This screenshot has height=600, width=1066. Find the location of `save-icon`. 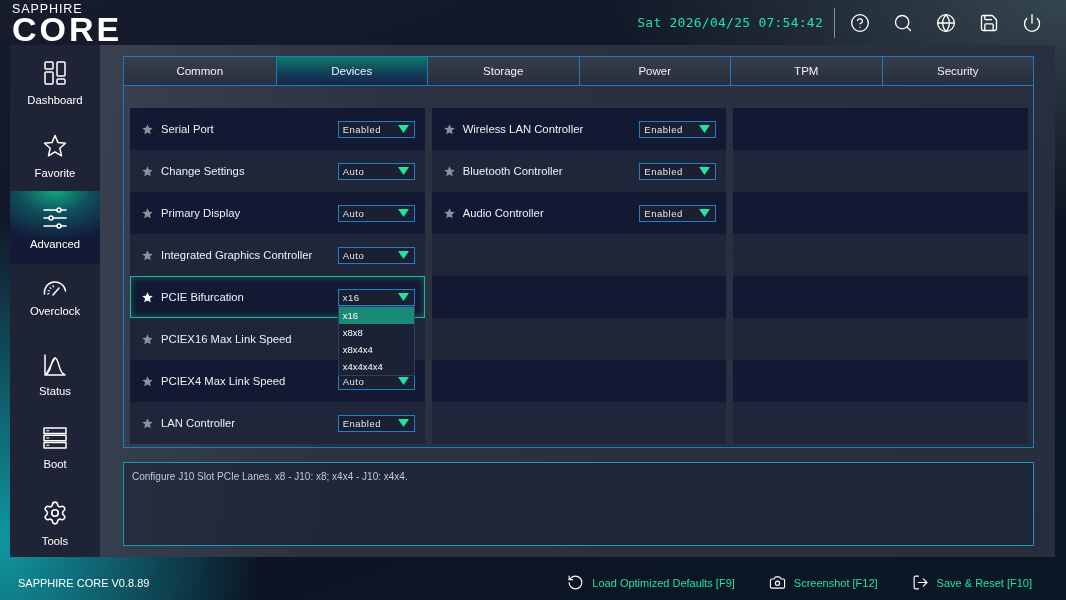

save-icon is located at coordinates (989, 22).